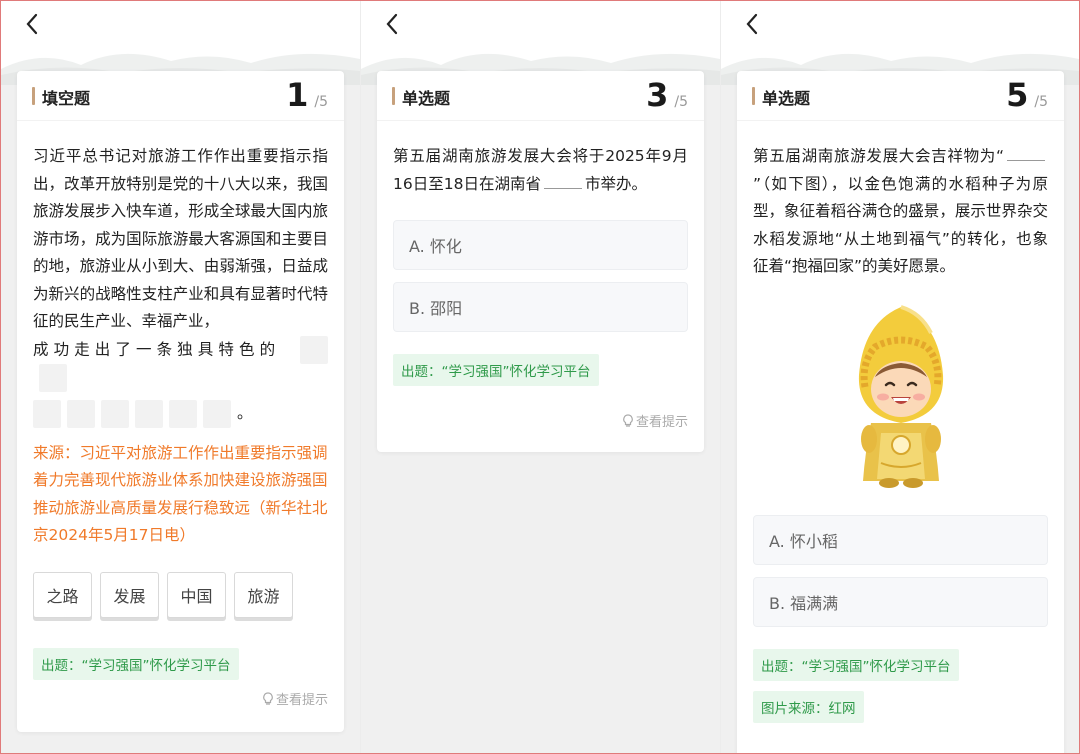 Image resolution: width=1080 pixels, height=754 pixels. Describe the element at coordinates (297, 95) in the screenshot. I see `current-question-number: 1` at that location.